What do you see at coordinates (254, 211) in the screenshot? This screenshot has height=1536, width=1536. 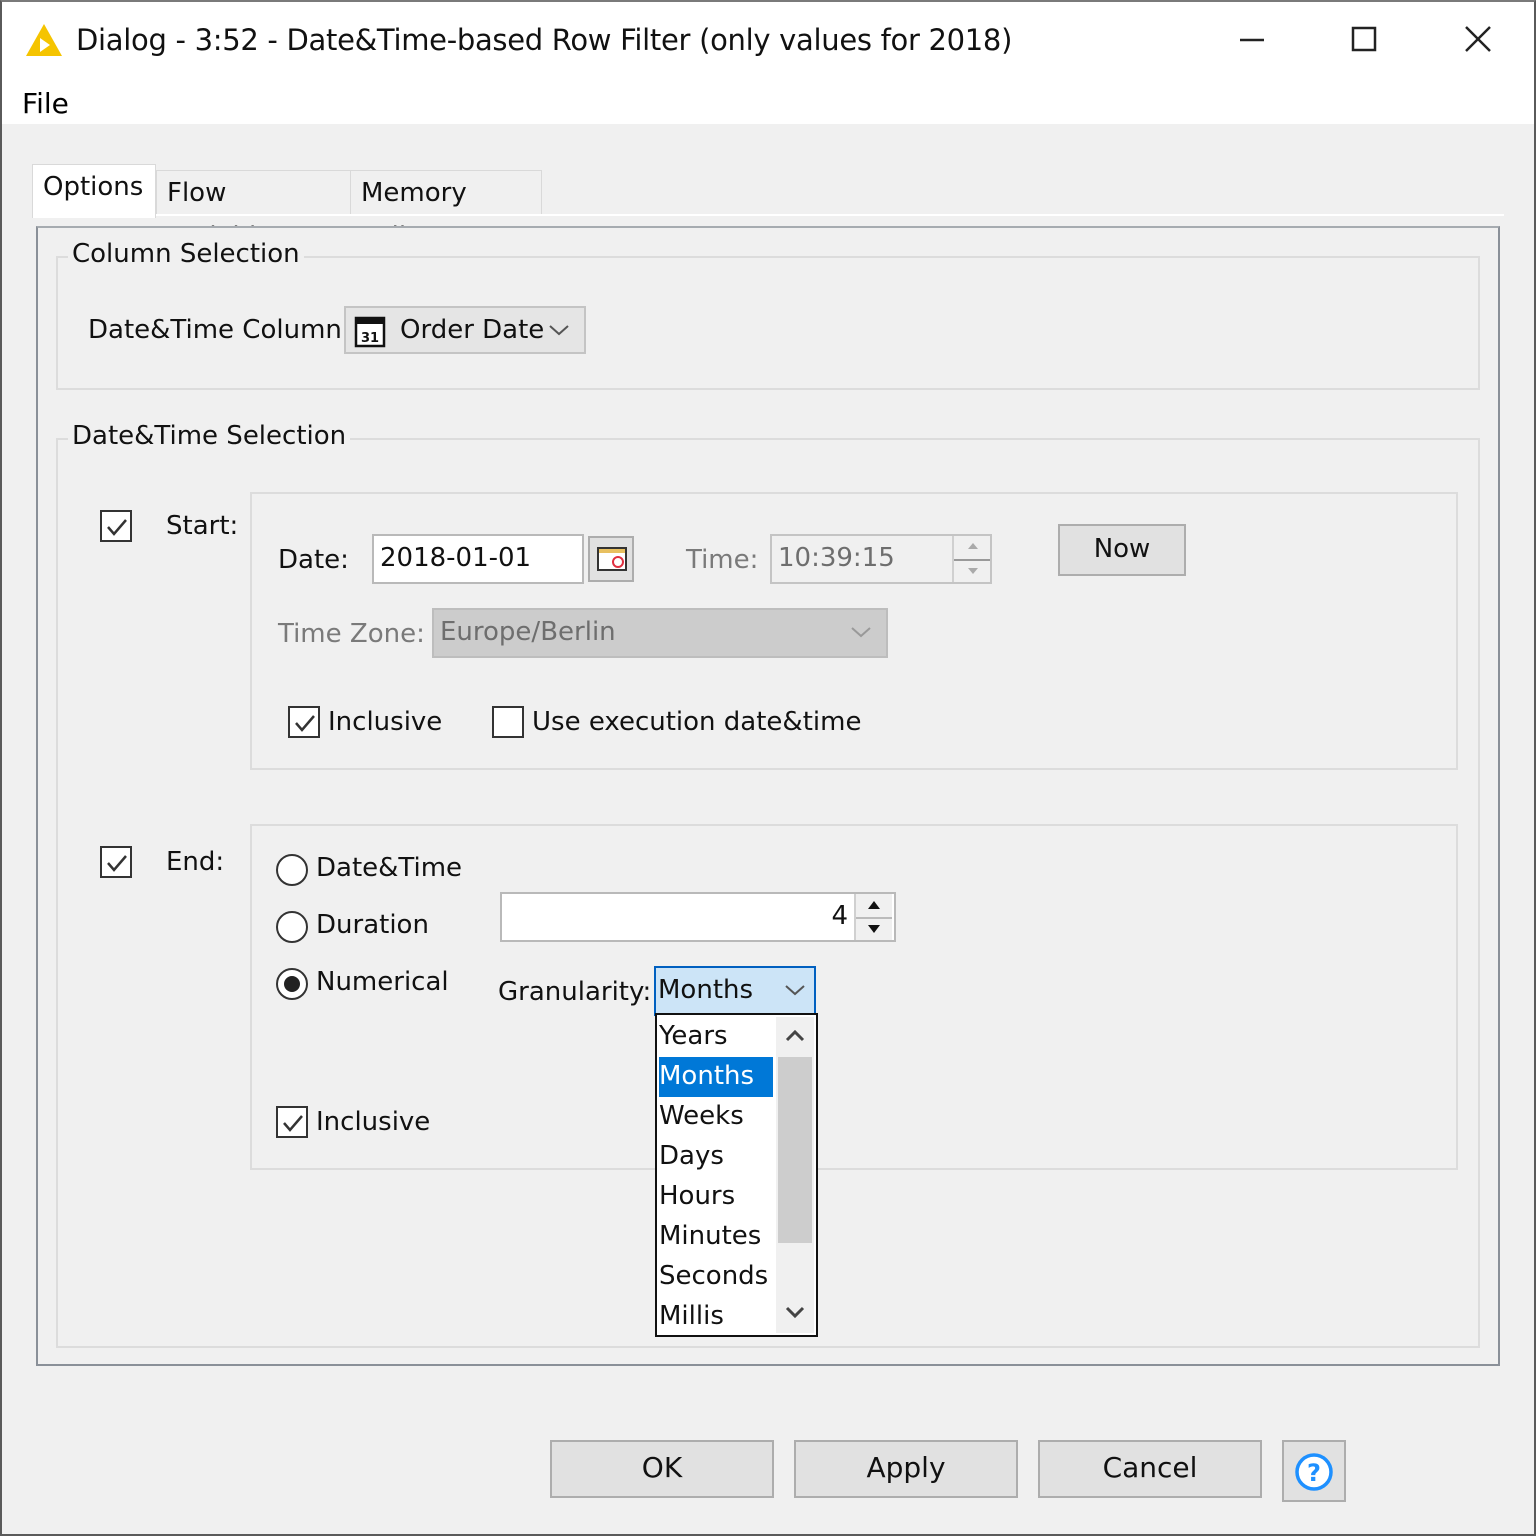 I see `tab-flow-variables: Flow Variables` at bounding box center [254, 211].